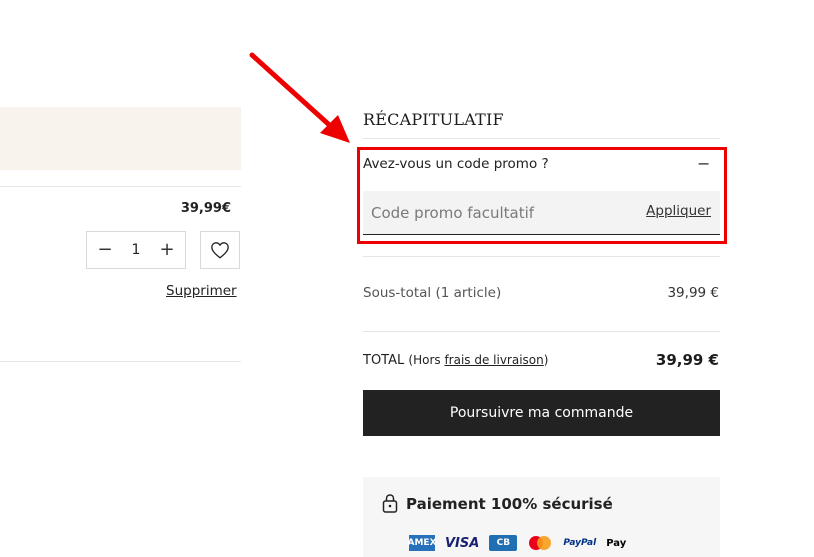 The width and height of the screenshot is (814, 557). I want to click on payment-methods: AMEX VISA CB PayPal Pay, so click(517, 543).